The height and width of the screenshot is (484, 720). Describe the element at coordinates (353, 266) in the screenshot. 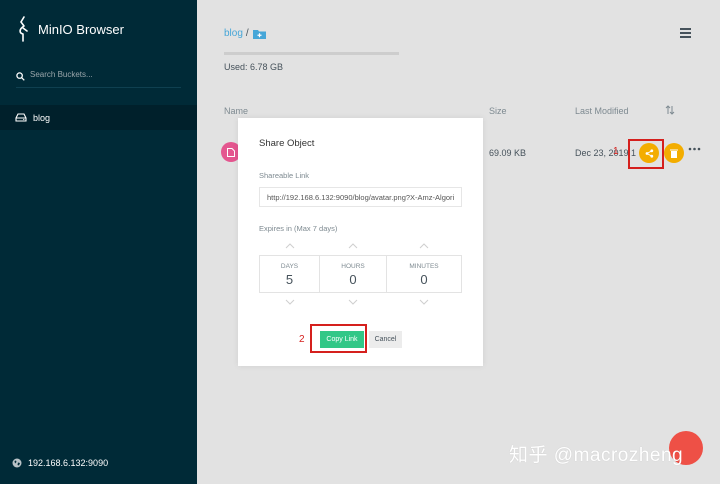

I see `expiry-hours-label: HOURS` at that location.